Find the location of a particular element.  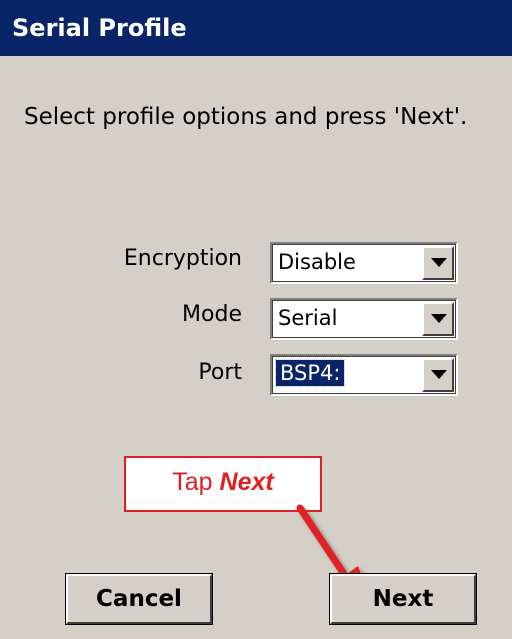

cancel-button: Cancel is located at coordinates (139, 599).